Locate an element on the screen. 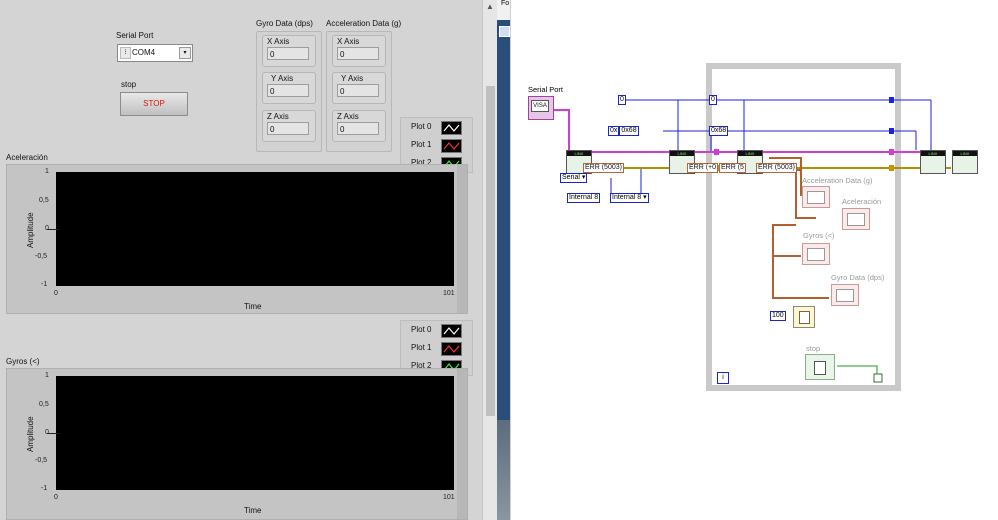  gyro-data-cluster: X Axis 0 Y Axis 0 Z Axis 0 is located at coordinates (289, 91).